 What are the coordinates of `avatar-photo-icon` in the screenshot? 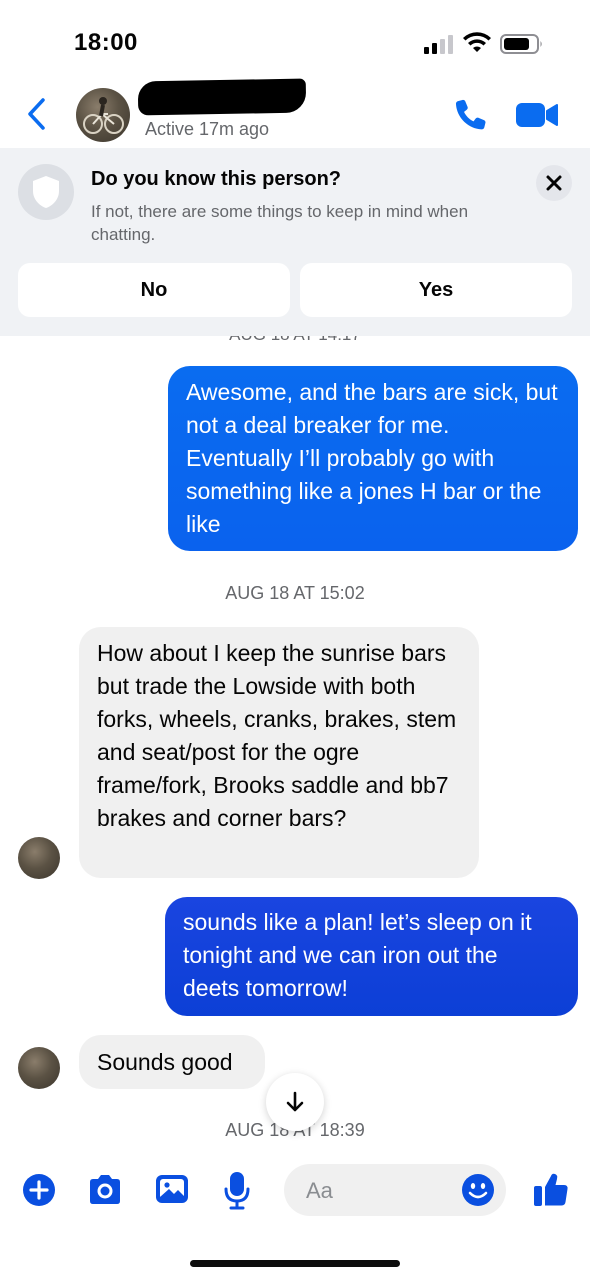 It's located at (103, 115).